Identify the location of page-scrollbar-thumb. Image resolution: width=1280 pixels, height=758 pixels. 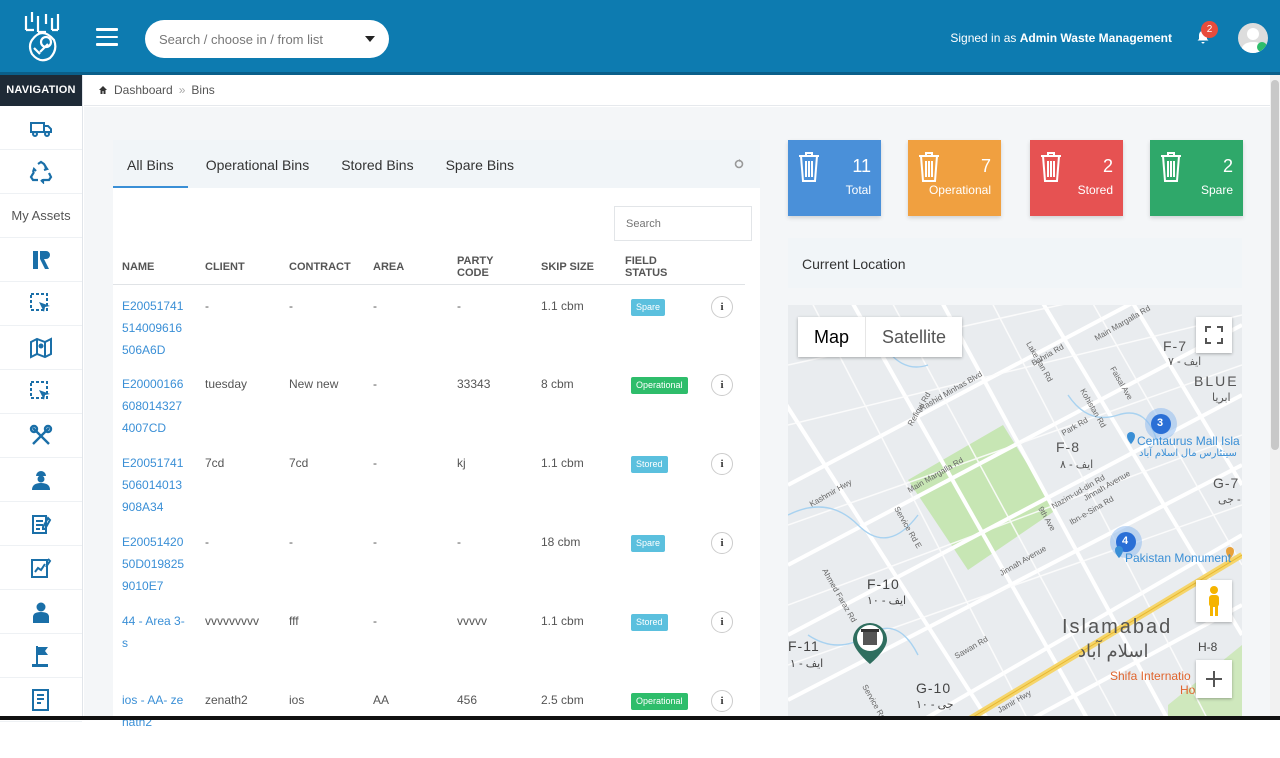
(1275, 265).